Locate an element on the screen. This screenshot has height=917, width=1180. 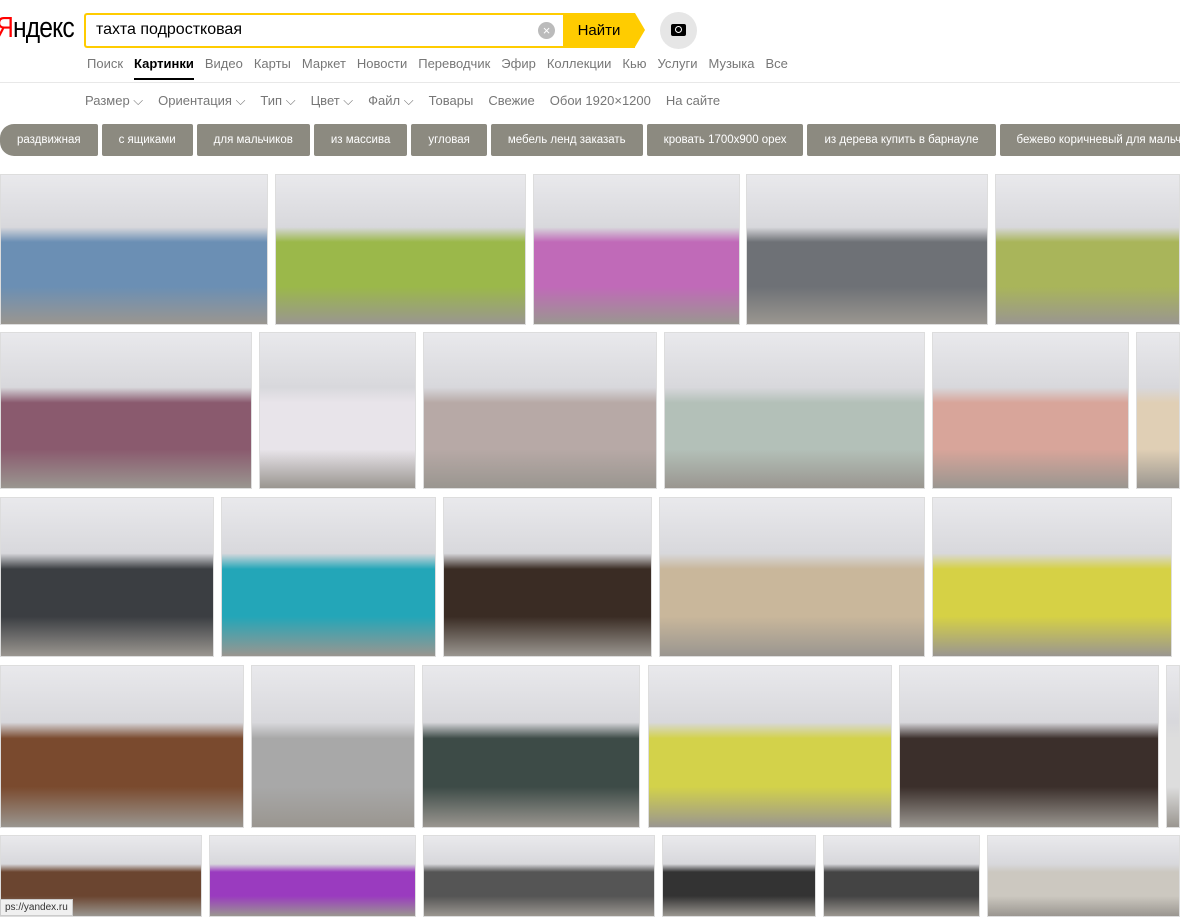
filter-2: Тип ⌵ is located at coordinates (277, 101).